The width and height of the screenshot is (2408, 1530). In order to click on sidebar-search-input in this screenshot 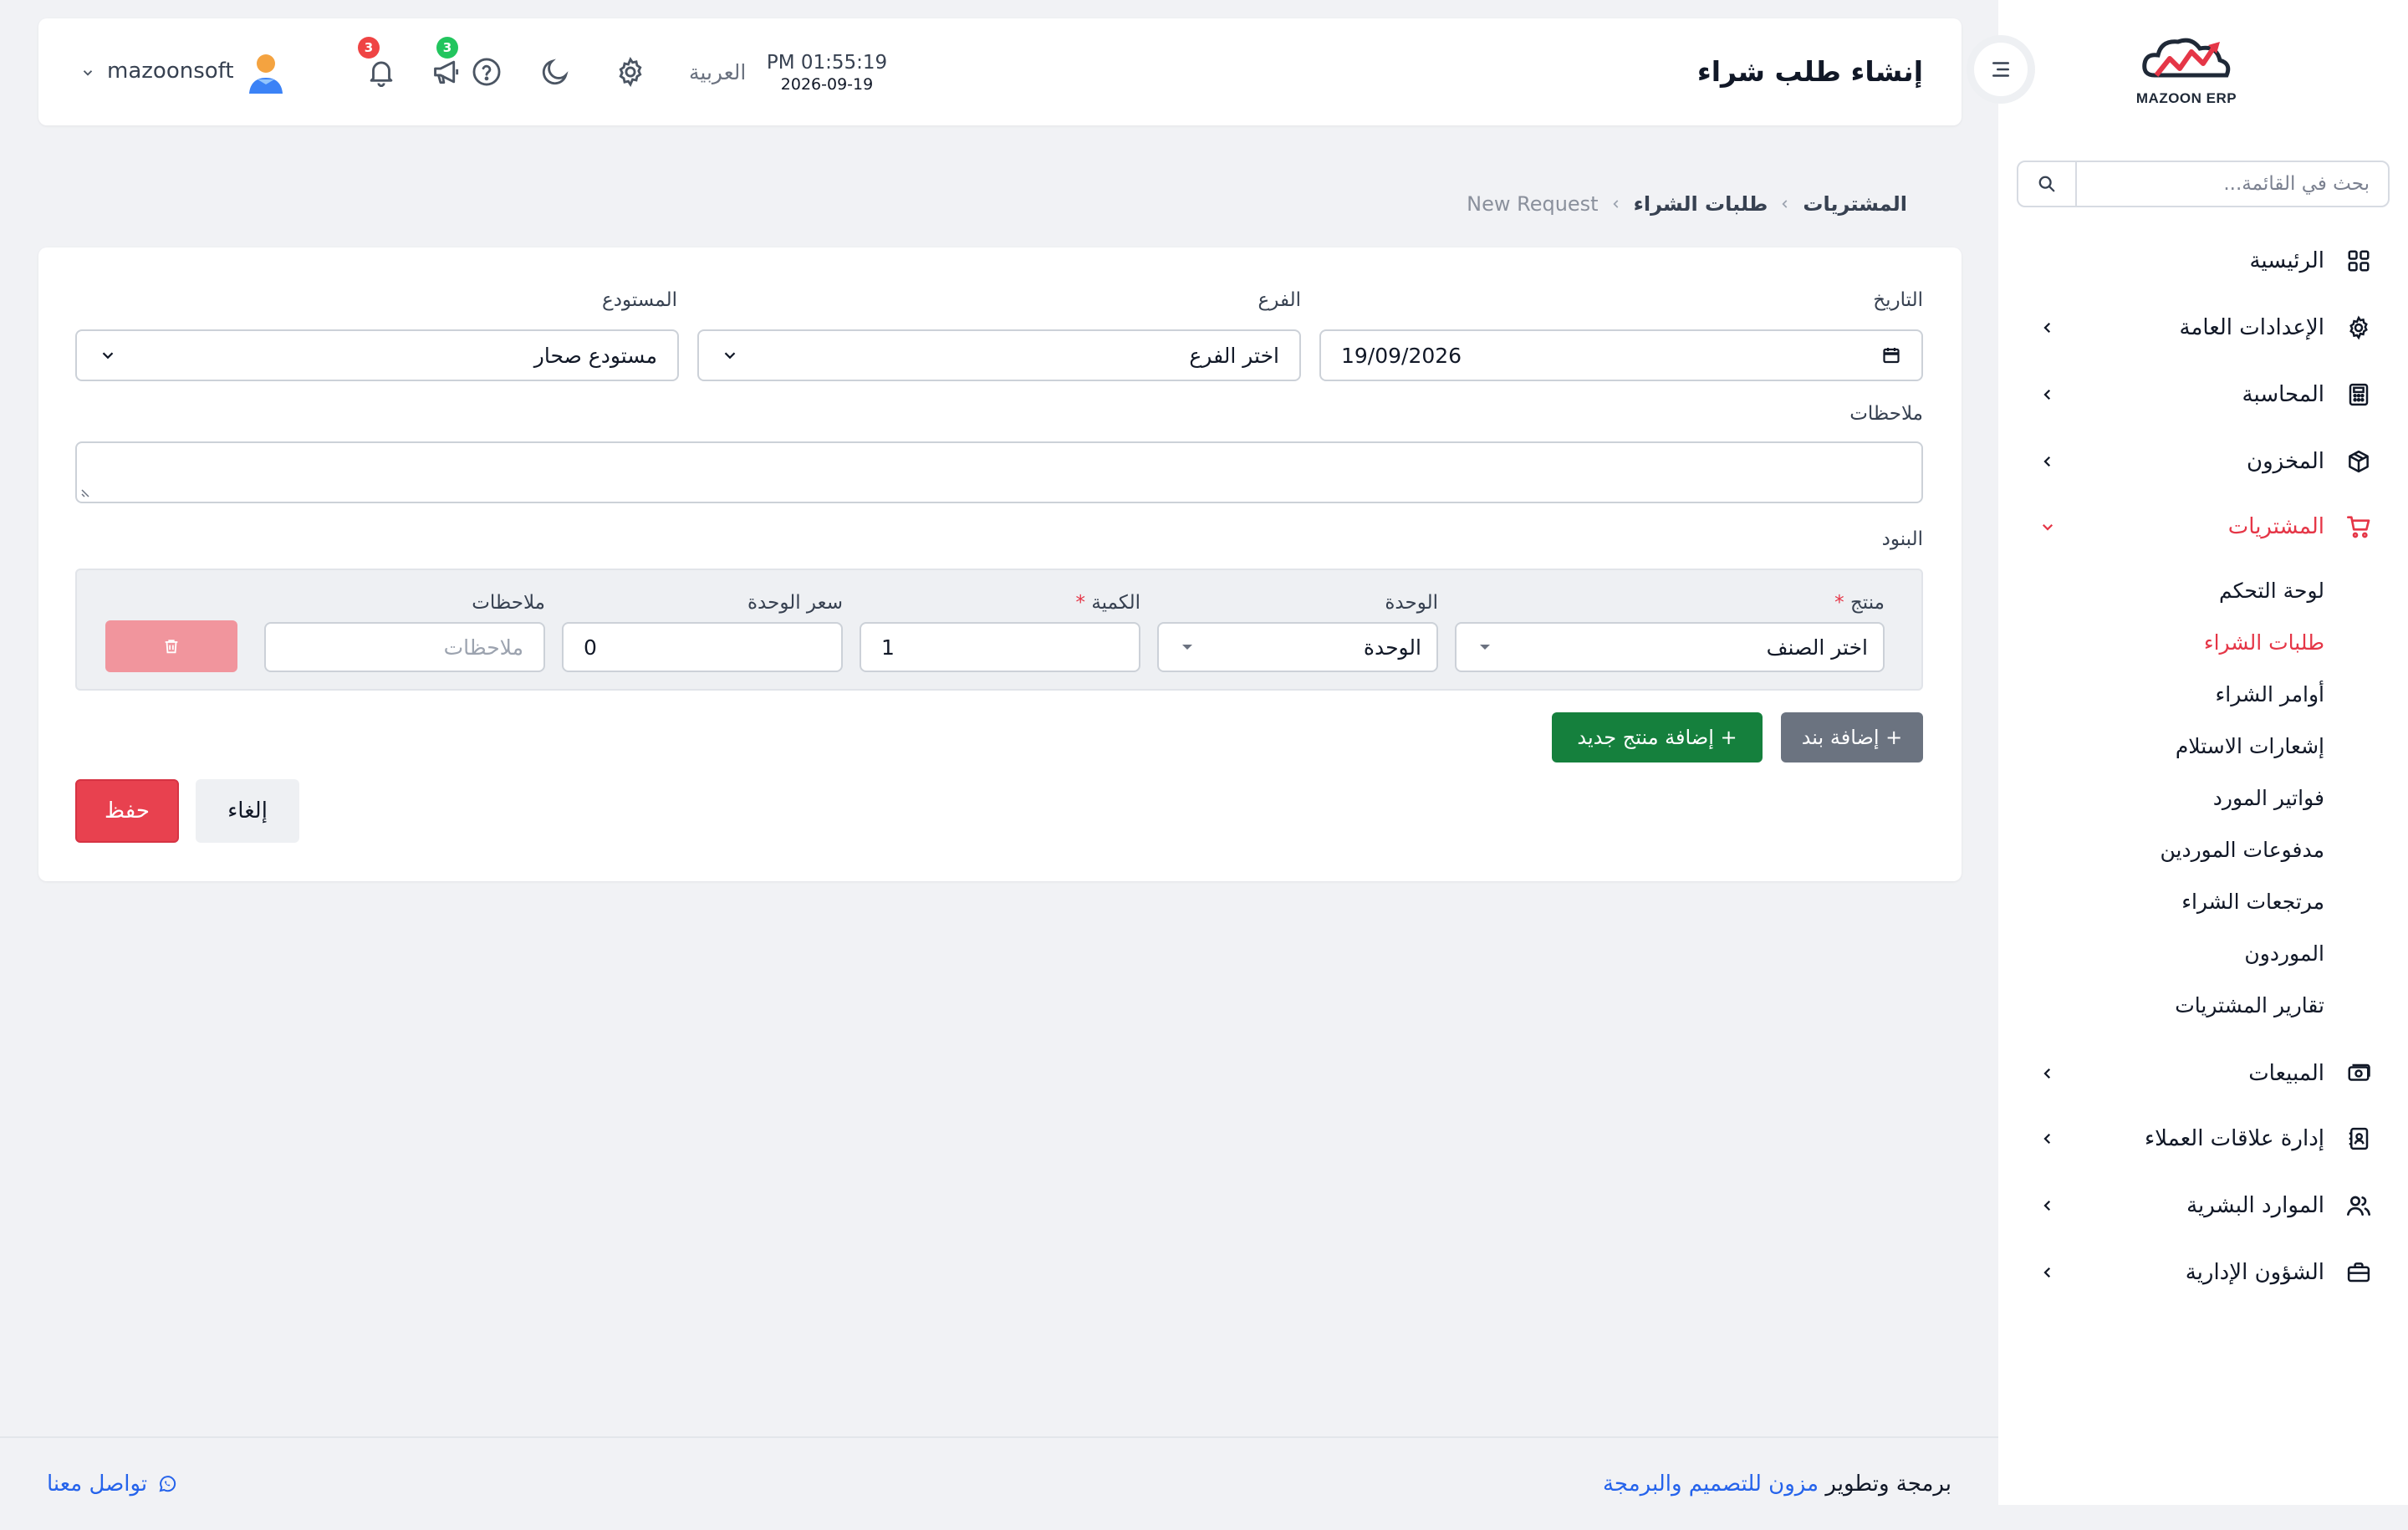, I will do `click(2232, 184)`.